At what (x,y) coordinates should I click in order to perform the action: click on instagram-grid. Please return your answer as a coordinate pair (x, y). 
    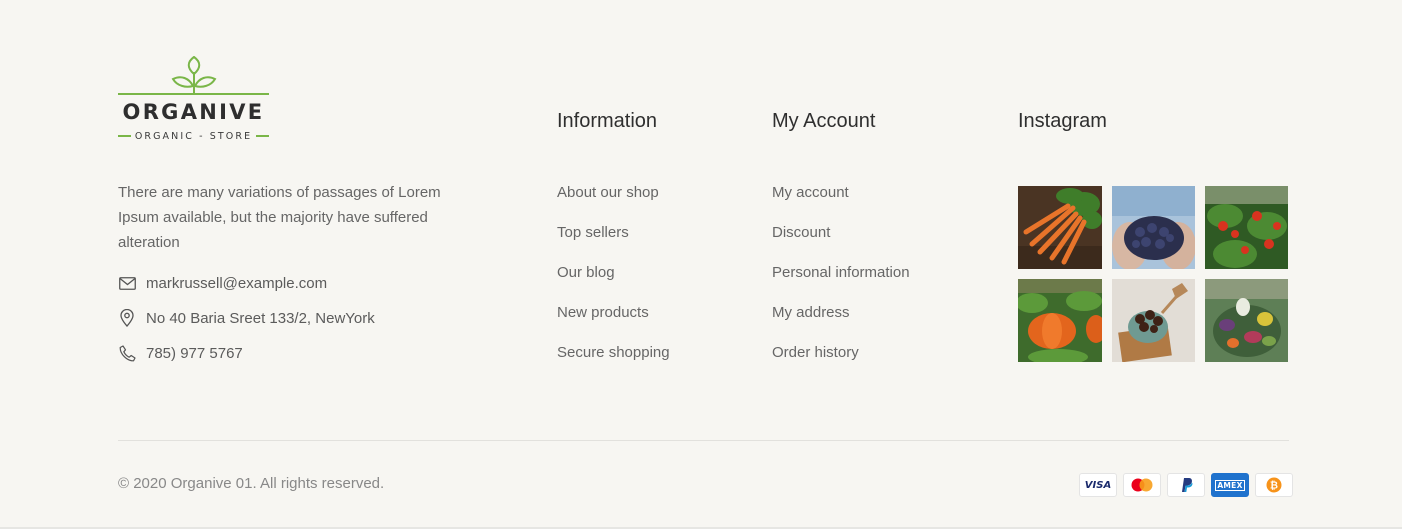
    Looking at the image, I should click on (1153, 274).